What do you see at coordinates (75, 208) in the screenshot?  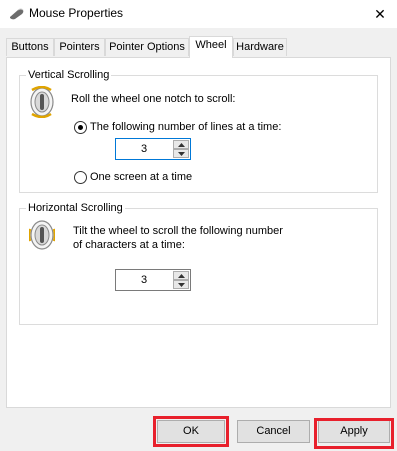 I see `horizontal-scrolling-label: Horizontal Scrolling` at bounding box center [75, 208].